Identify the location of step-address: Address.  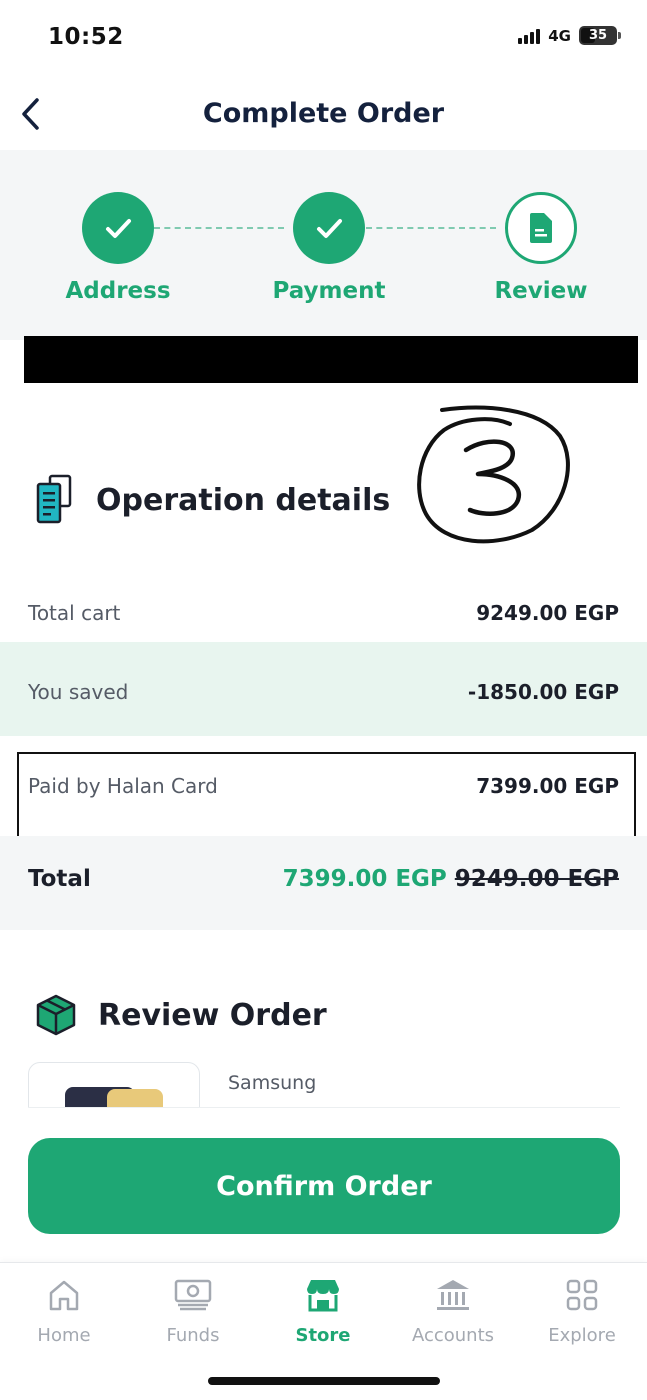
(118, 248).